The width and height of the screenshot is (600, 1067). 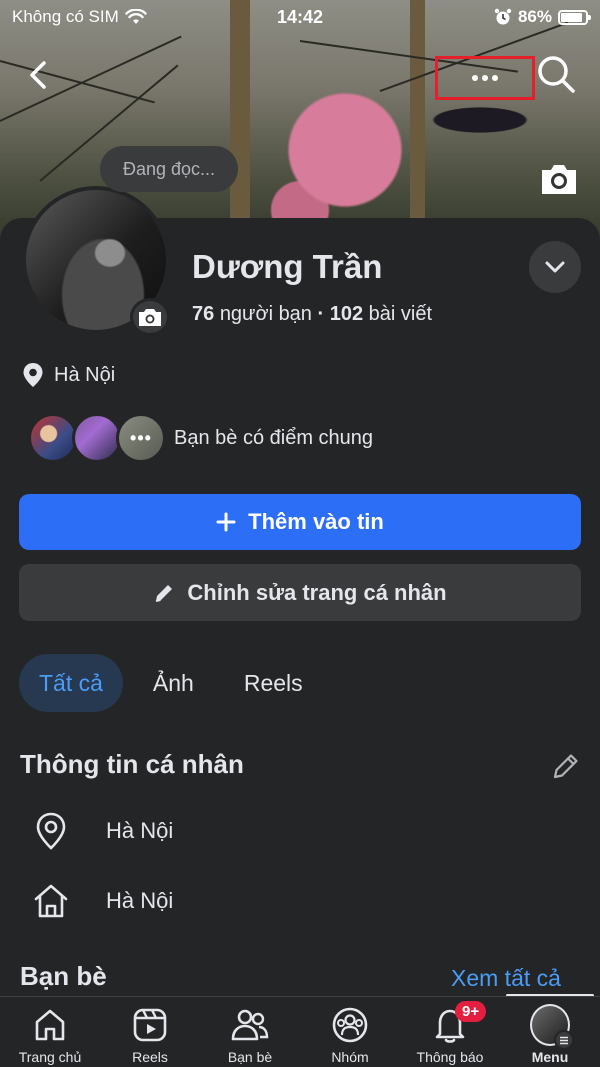 I want to click on plus-icon, so click(x=226, y=522).